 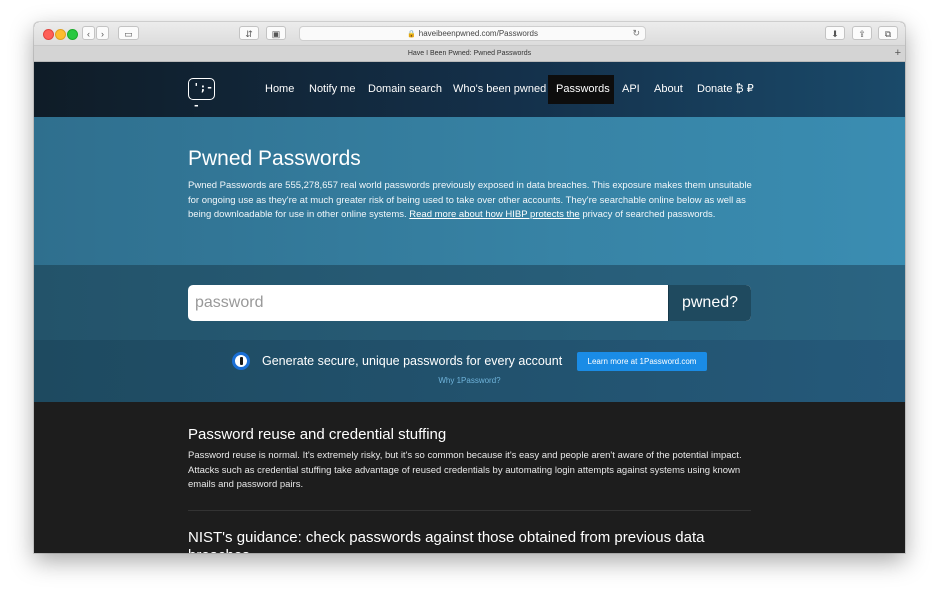 What do you see at coordinates (405, 89) in the screenshot?
I see `nav-domain-search: Domain search` at bounding box center [405, 89].